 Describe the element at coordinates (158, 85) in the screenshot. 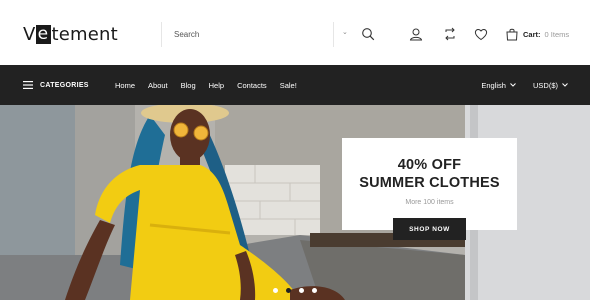

I see `nav-link-about: About` at that location.